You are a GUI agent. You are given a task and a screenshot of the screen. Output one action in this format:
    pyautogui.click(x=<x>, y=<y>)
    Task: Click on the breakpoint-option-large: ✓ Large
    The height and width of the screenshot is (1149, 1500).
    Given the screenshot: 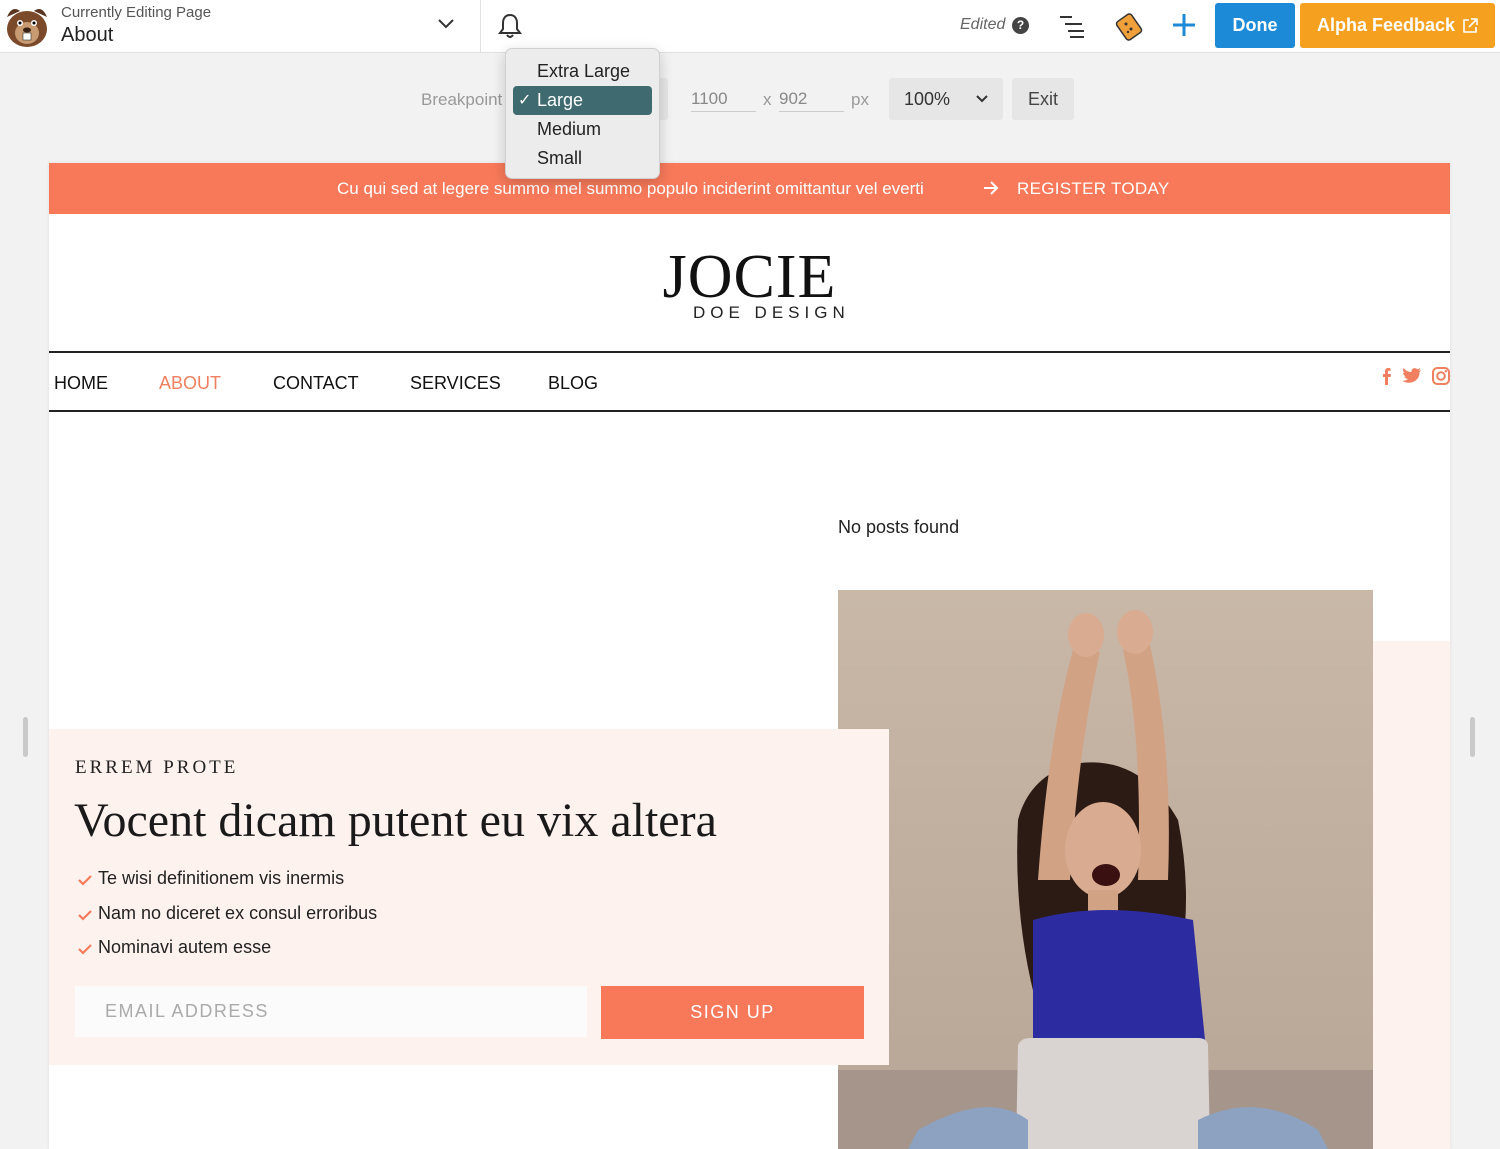 What is the action you would take?
    pyautogui.click(x=582, y=100)
    